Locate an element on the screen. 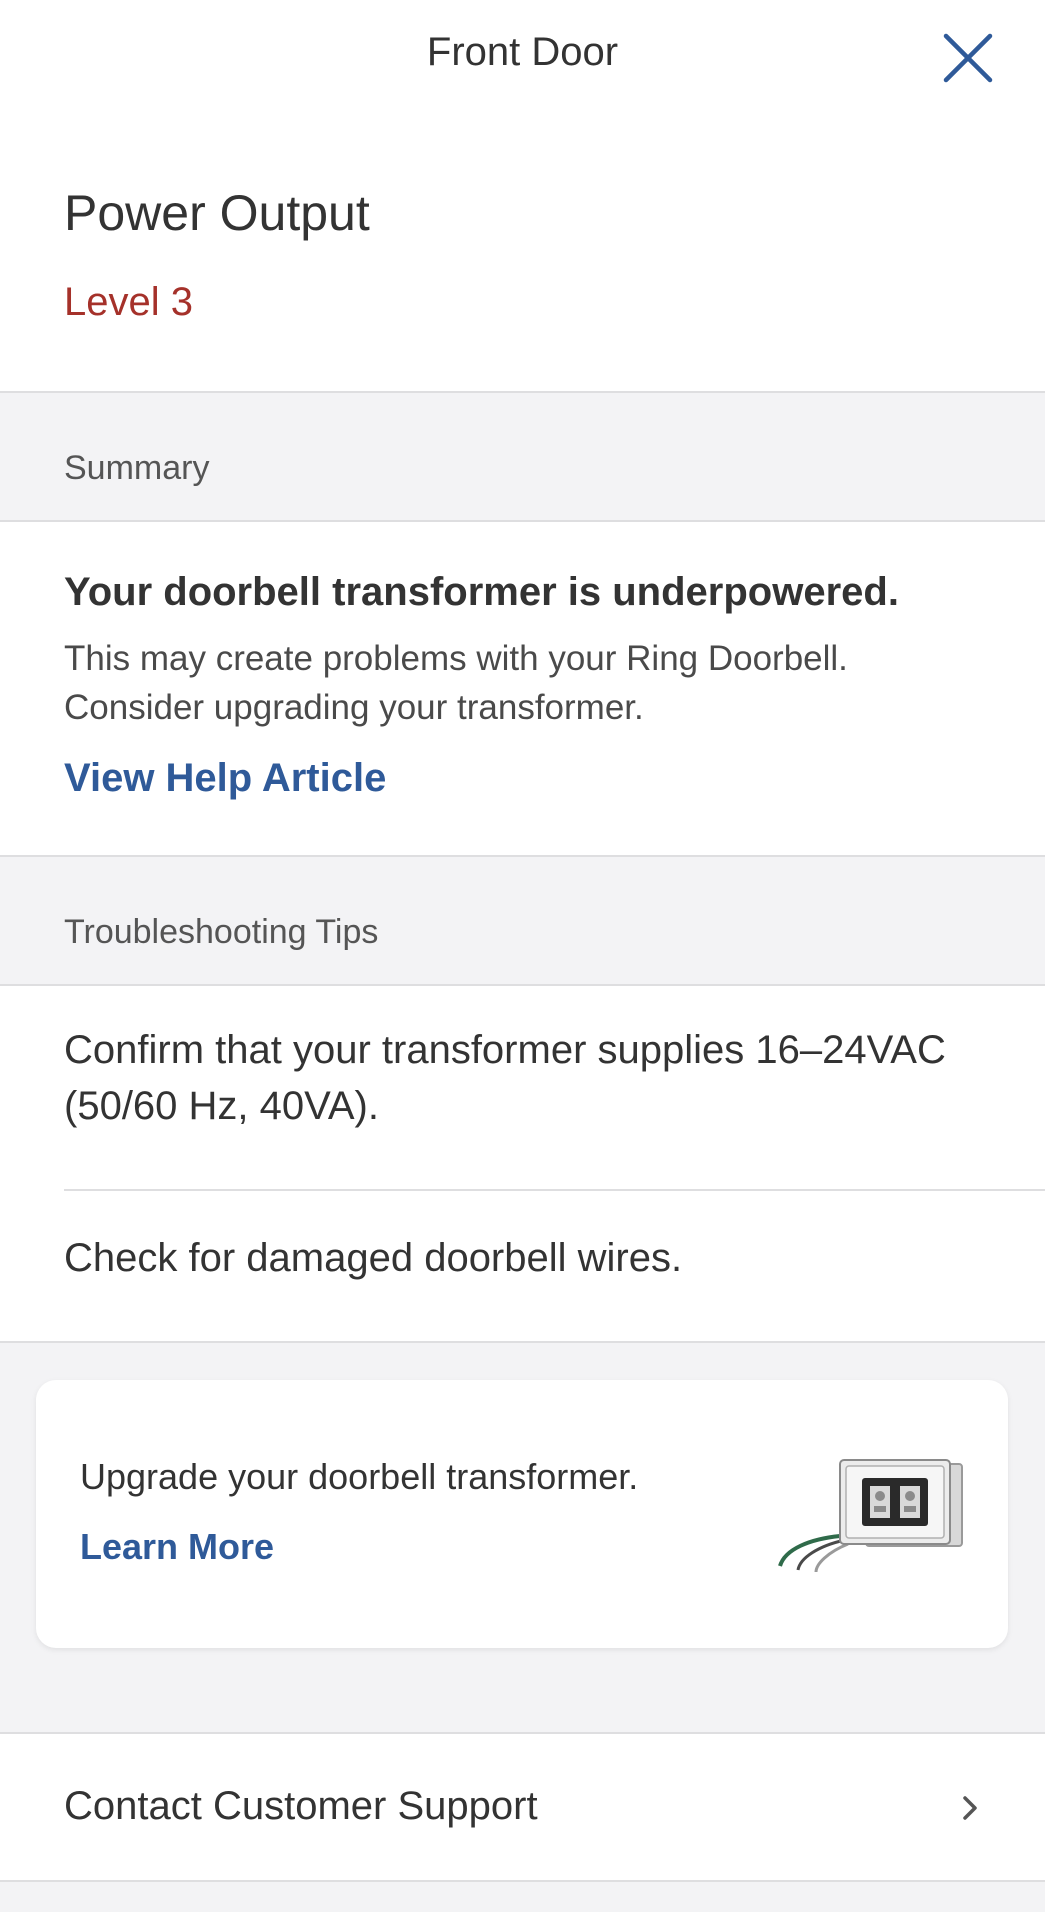 Image resolution: width=1045 pixels, height=1912 pixels. power-output-title: Power Output is located at coordinates (217, 213).